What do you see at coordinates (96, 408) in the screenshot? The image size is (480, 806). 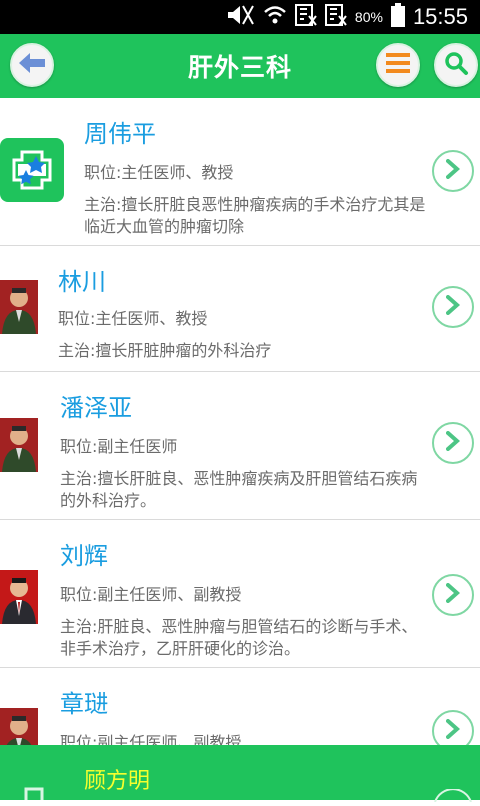 I see `doctor-name: 潘泽亚` at bounding box center [96, 408].